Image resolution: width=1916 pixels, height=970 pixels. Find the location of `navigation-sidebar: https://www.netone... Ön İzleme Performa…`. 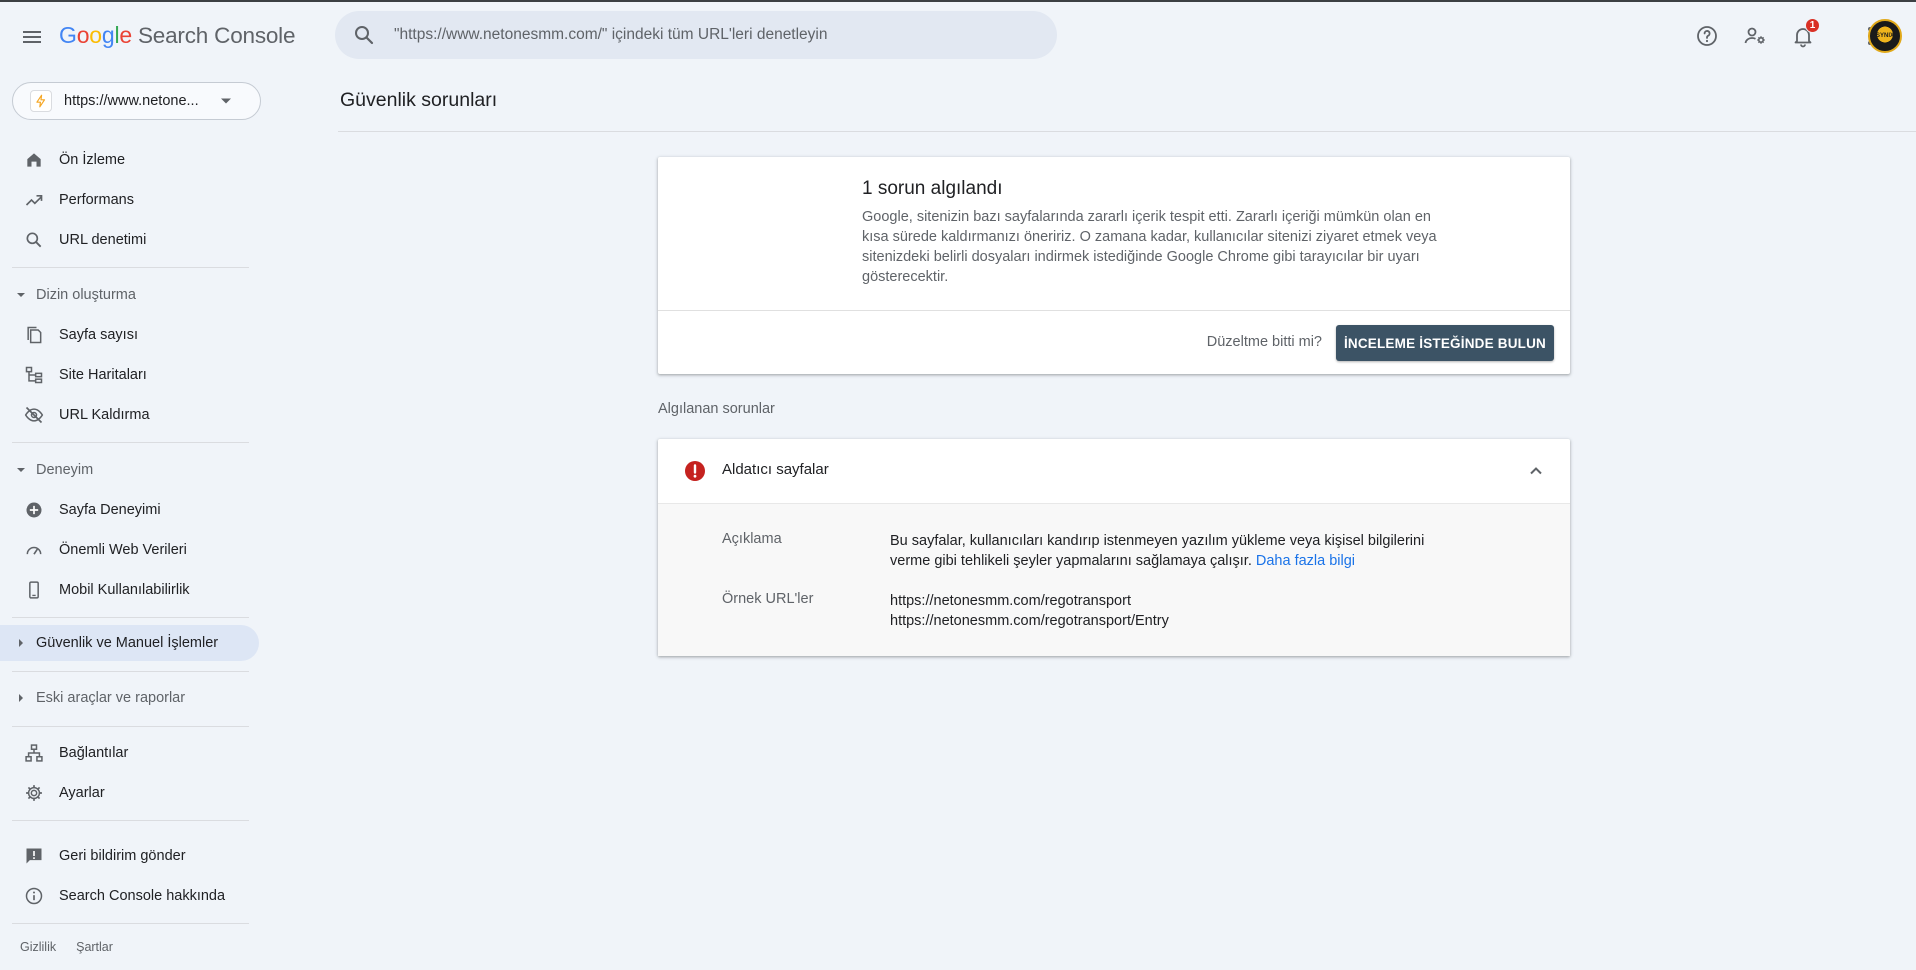

navigation-sidebar: https://www.netone... Ön İzleme Performa… is located at coordinates (131, 519).